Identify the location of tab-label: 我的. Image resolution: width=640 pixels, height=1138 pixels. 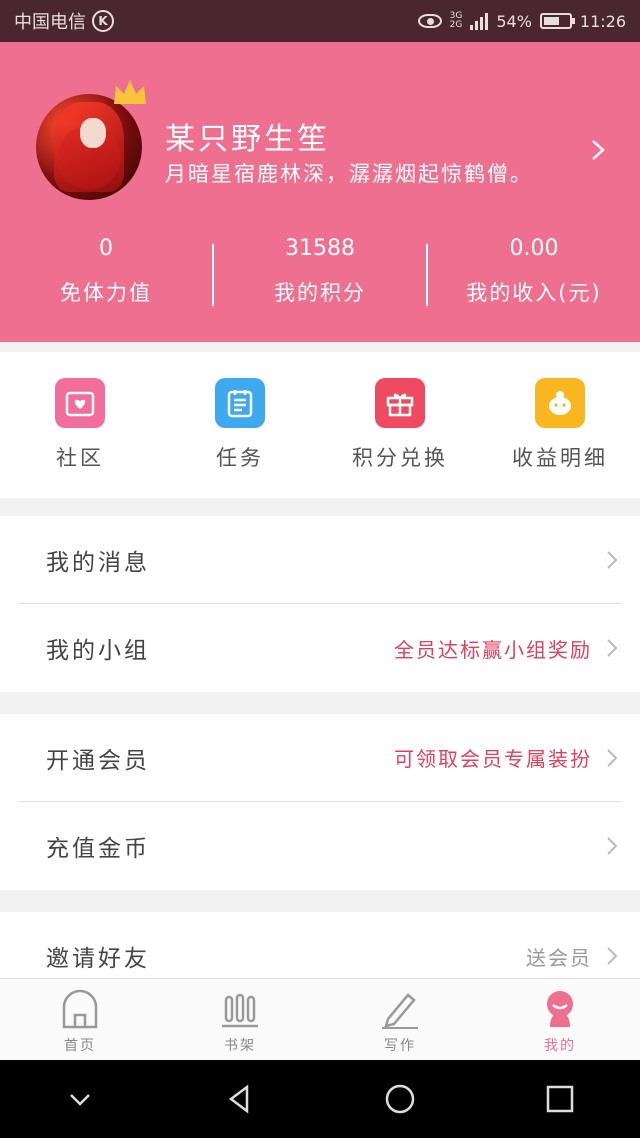
(560, 1046).